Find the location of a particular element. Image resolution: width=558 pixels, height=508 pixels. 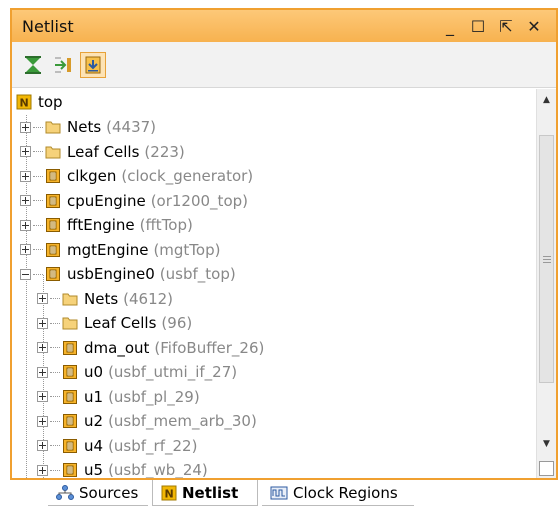

float-button: ⇱ is located at coordinates (506, 26).